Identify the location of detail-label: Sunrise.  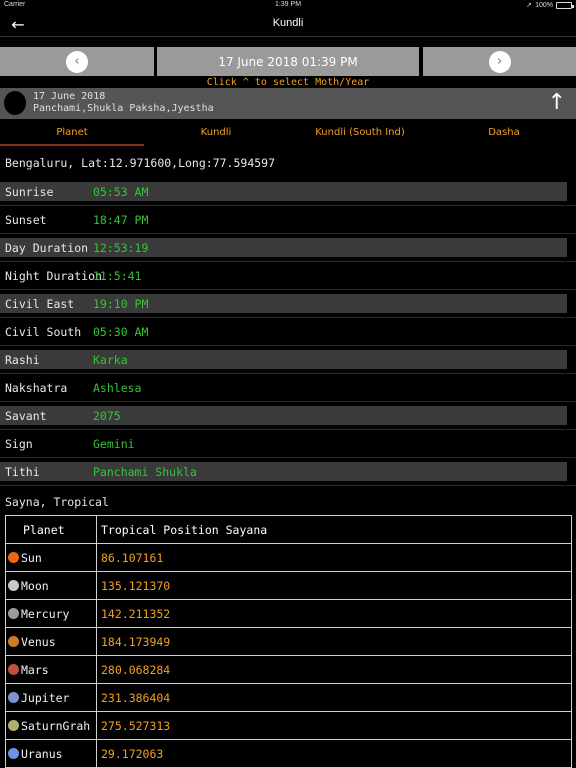
(29, 192).